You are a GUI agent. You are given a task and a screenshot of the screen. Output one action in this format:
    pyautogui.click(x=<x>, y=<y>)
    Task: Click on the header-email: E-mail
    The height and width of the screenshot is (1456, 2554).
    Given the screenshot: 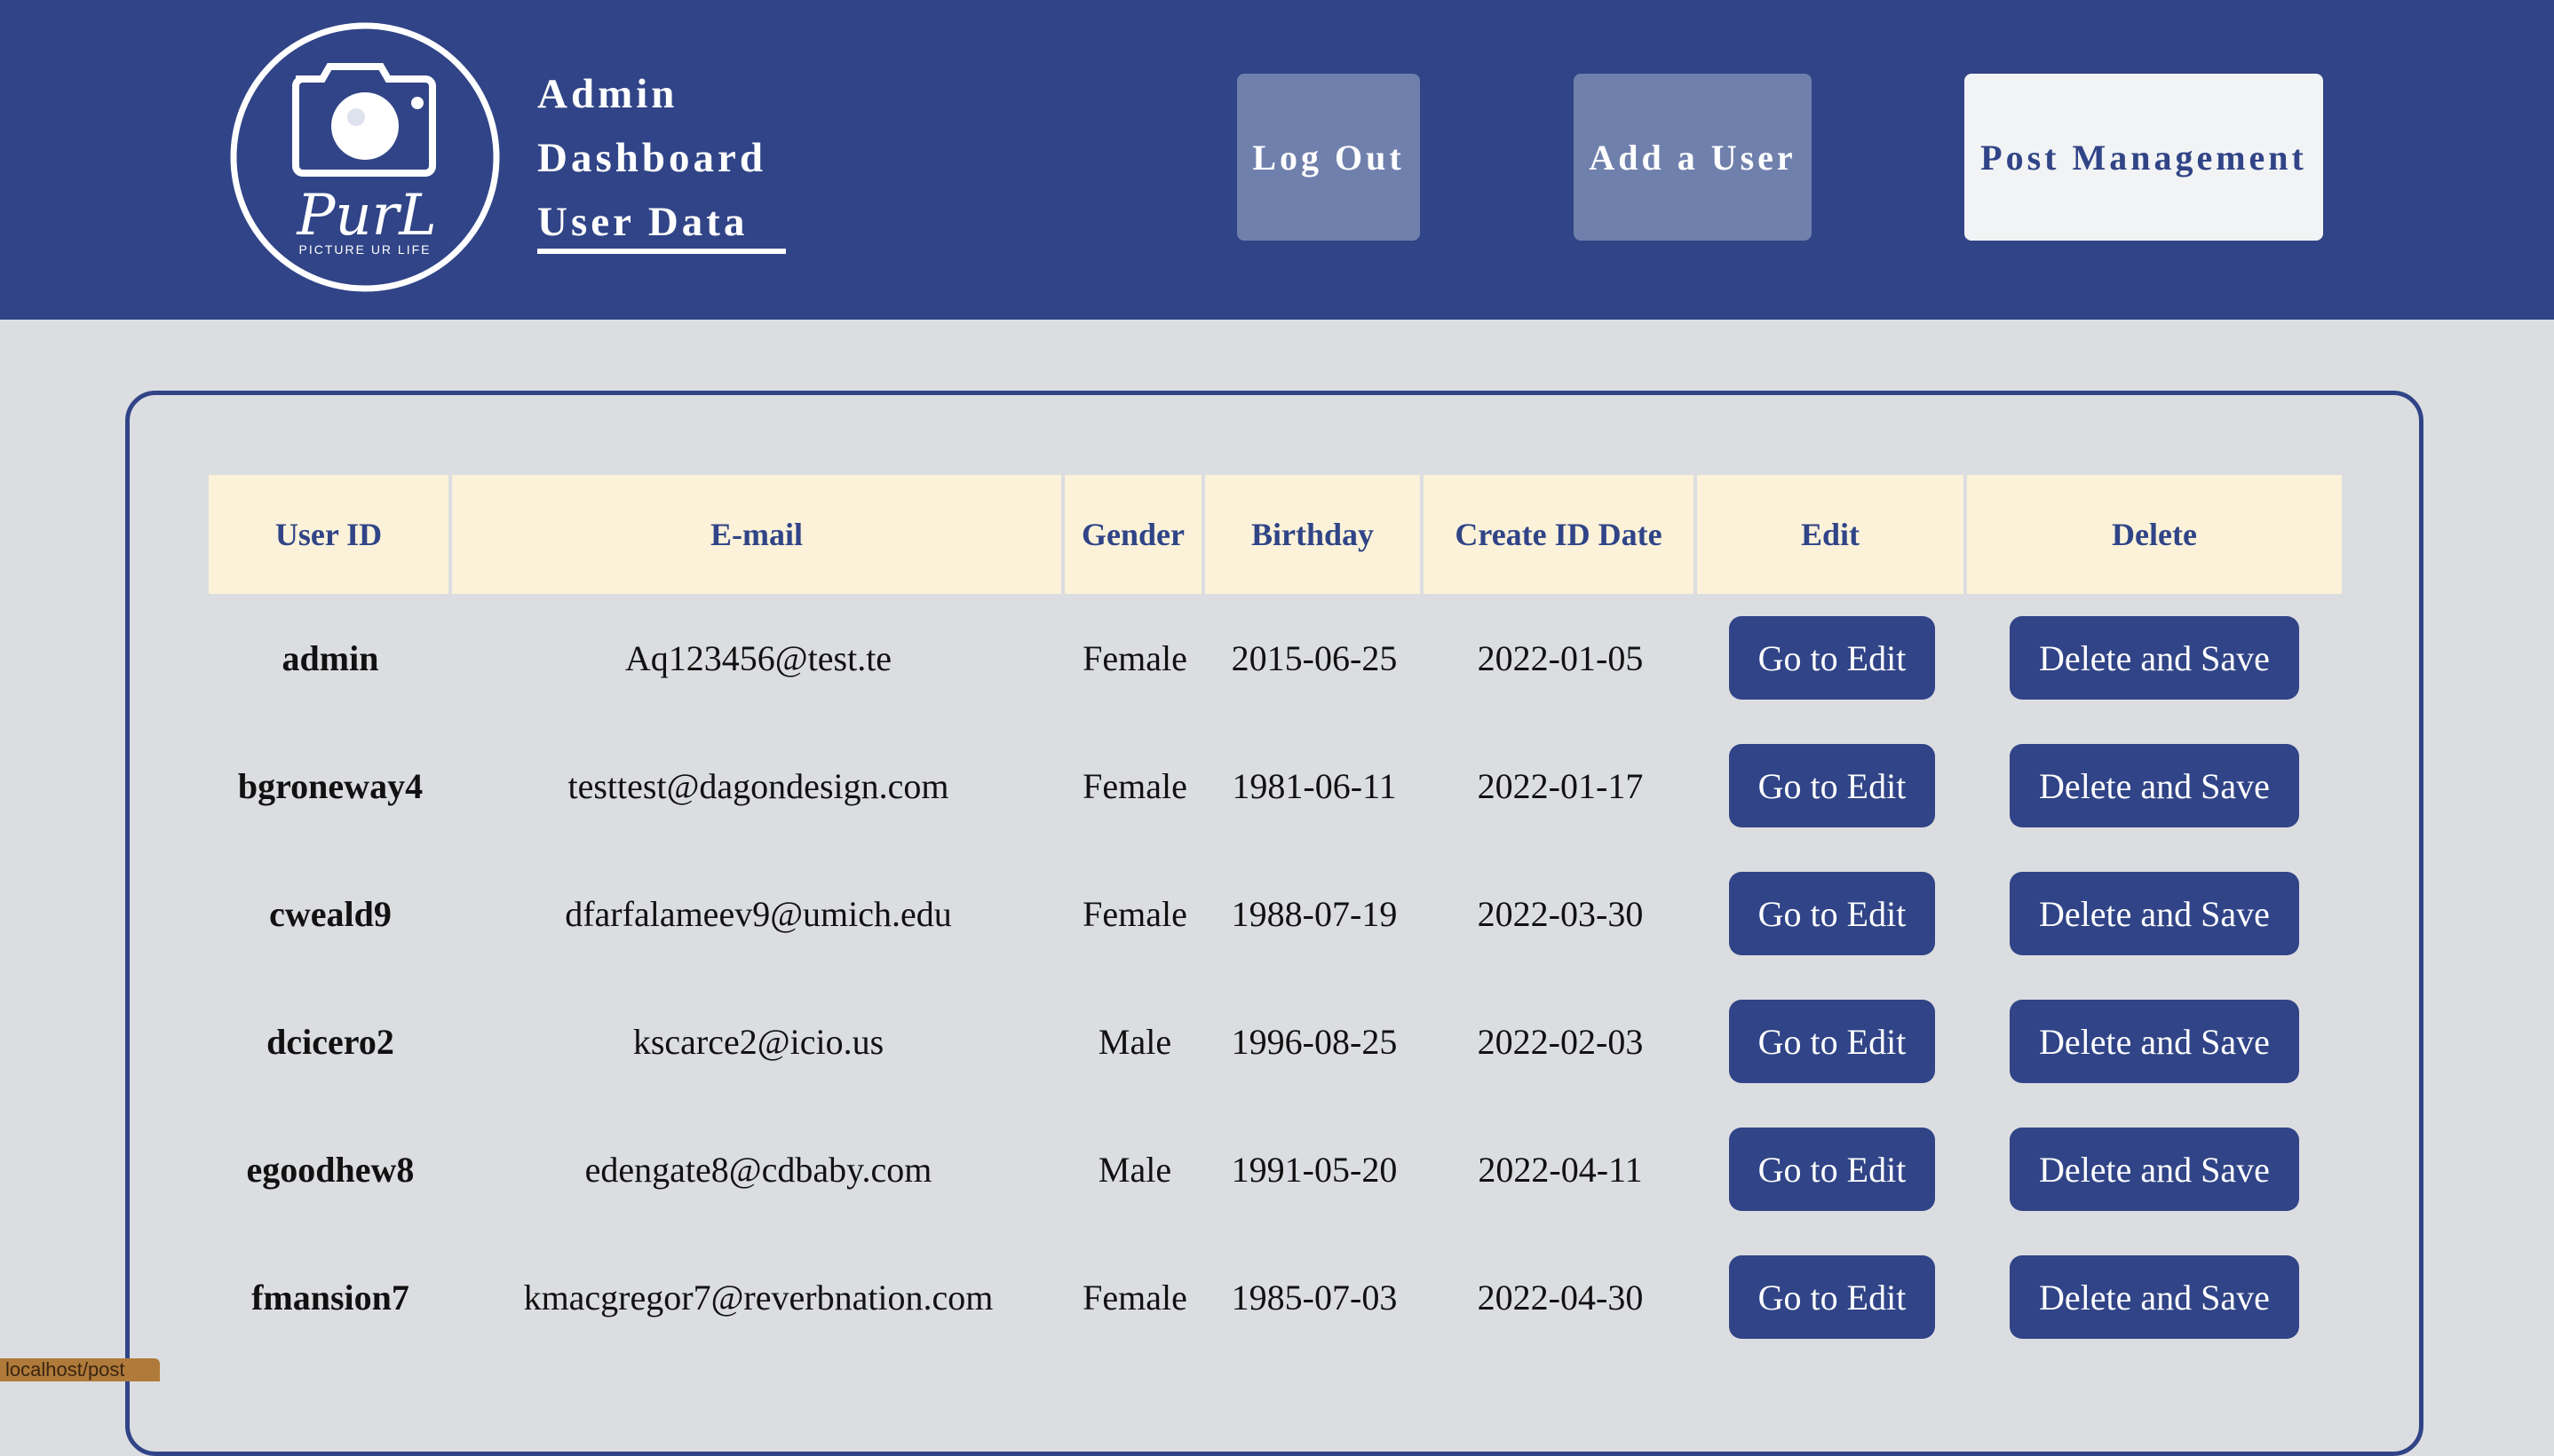 What is the action you would take?
    pyautogui.click(x=759, y=534)
    